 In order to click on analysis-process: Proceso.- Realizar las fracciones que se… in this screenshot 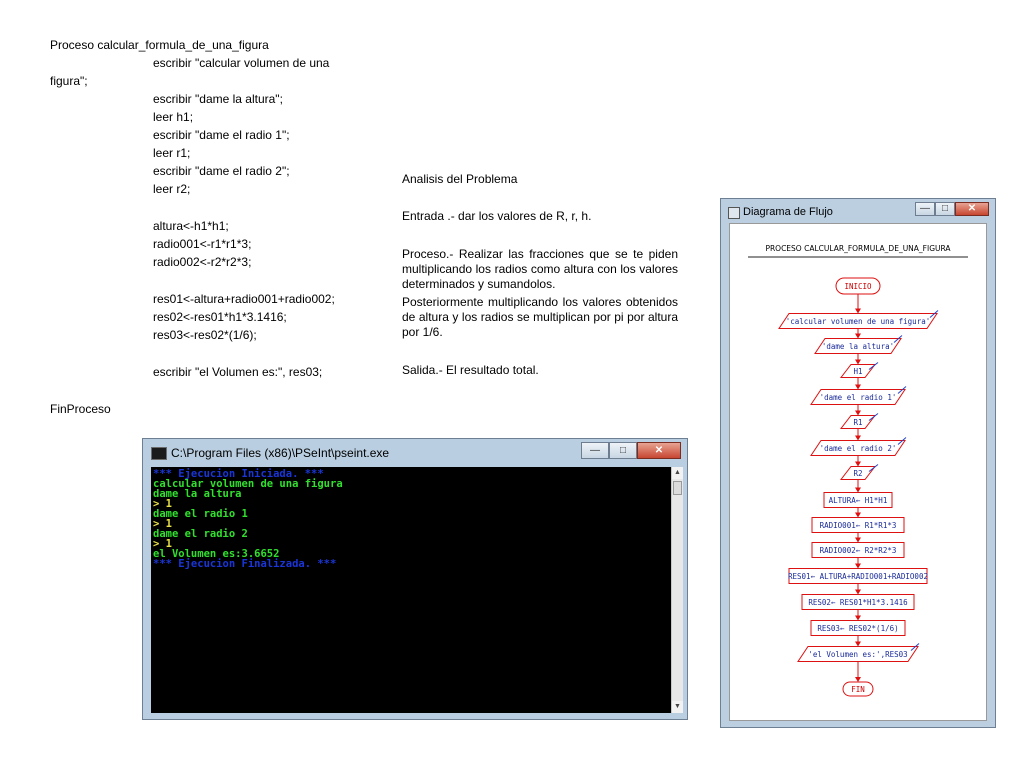, I will do `click(540, 269)`.